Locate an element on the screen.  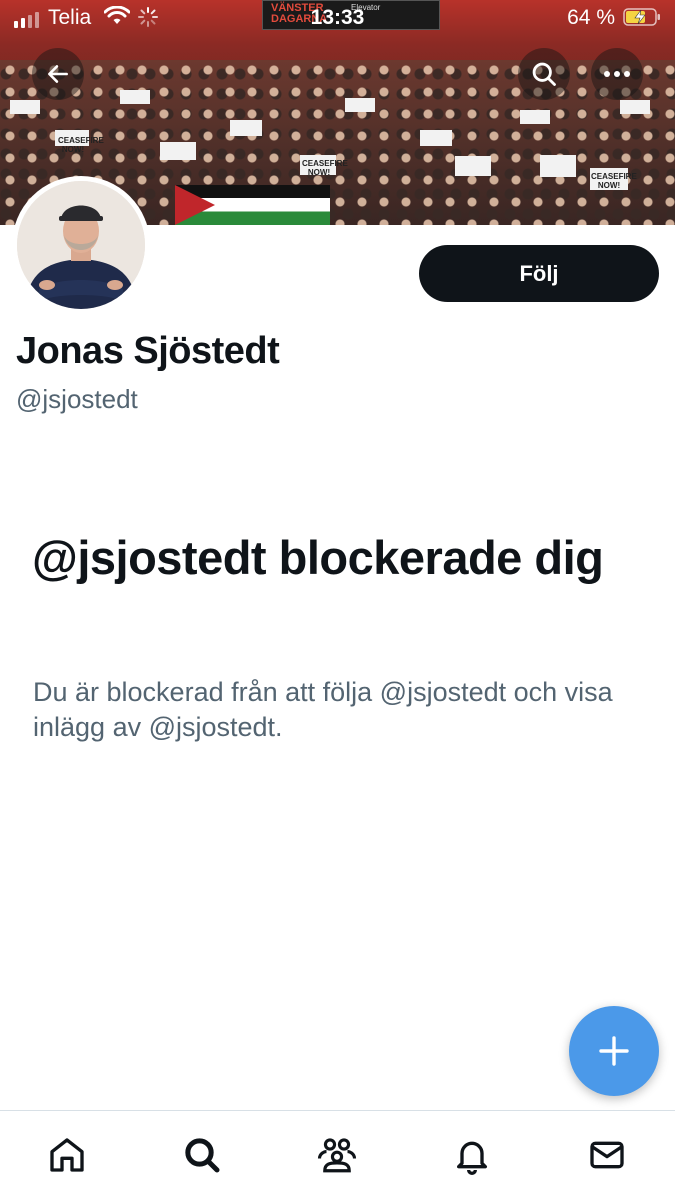
battery-percent: 64 % is located at coordinates (591, 17).